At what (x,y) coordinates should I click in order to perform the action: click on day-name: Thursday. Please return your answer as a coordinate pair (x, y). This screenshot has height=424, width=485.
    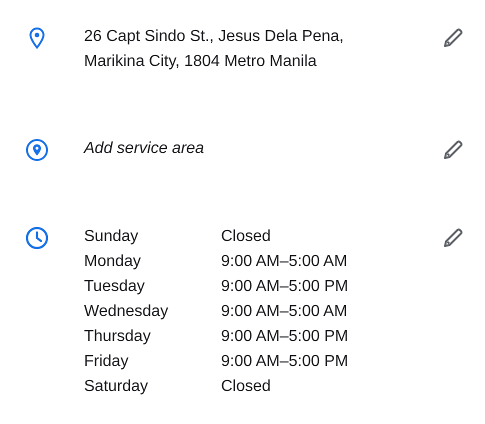
    Looking at the image, I should click on (118, 337).